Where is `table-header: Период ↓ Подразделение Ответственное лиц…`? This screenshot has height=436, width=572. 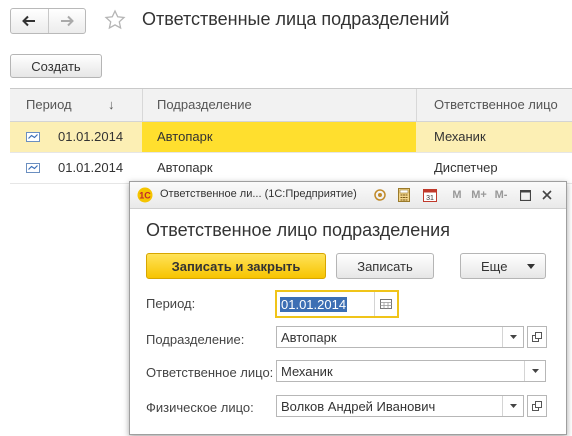
table-header: Период ↓ Подразделение Ответственное лиц… is located at coordinates (291, 105).